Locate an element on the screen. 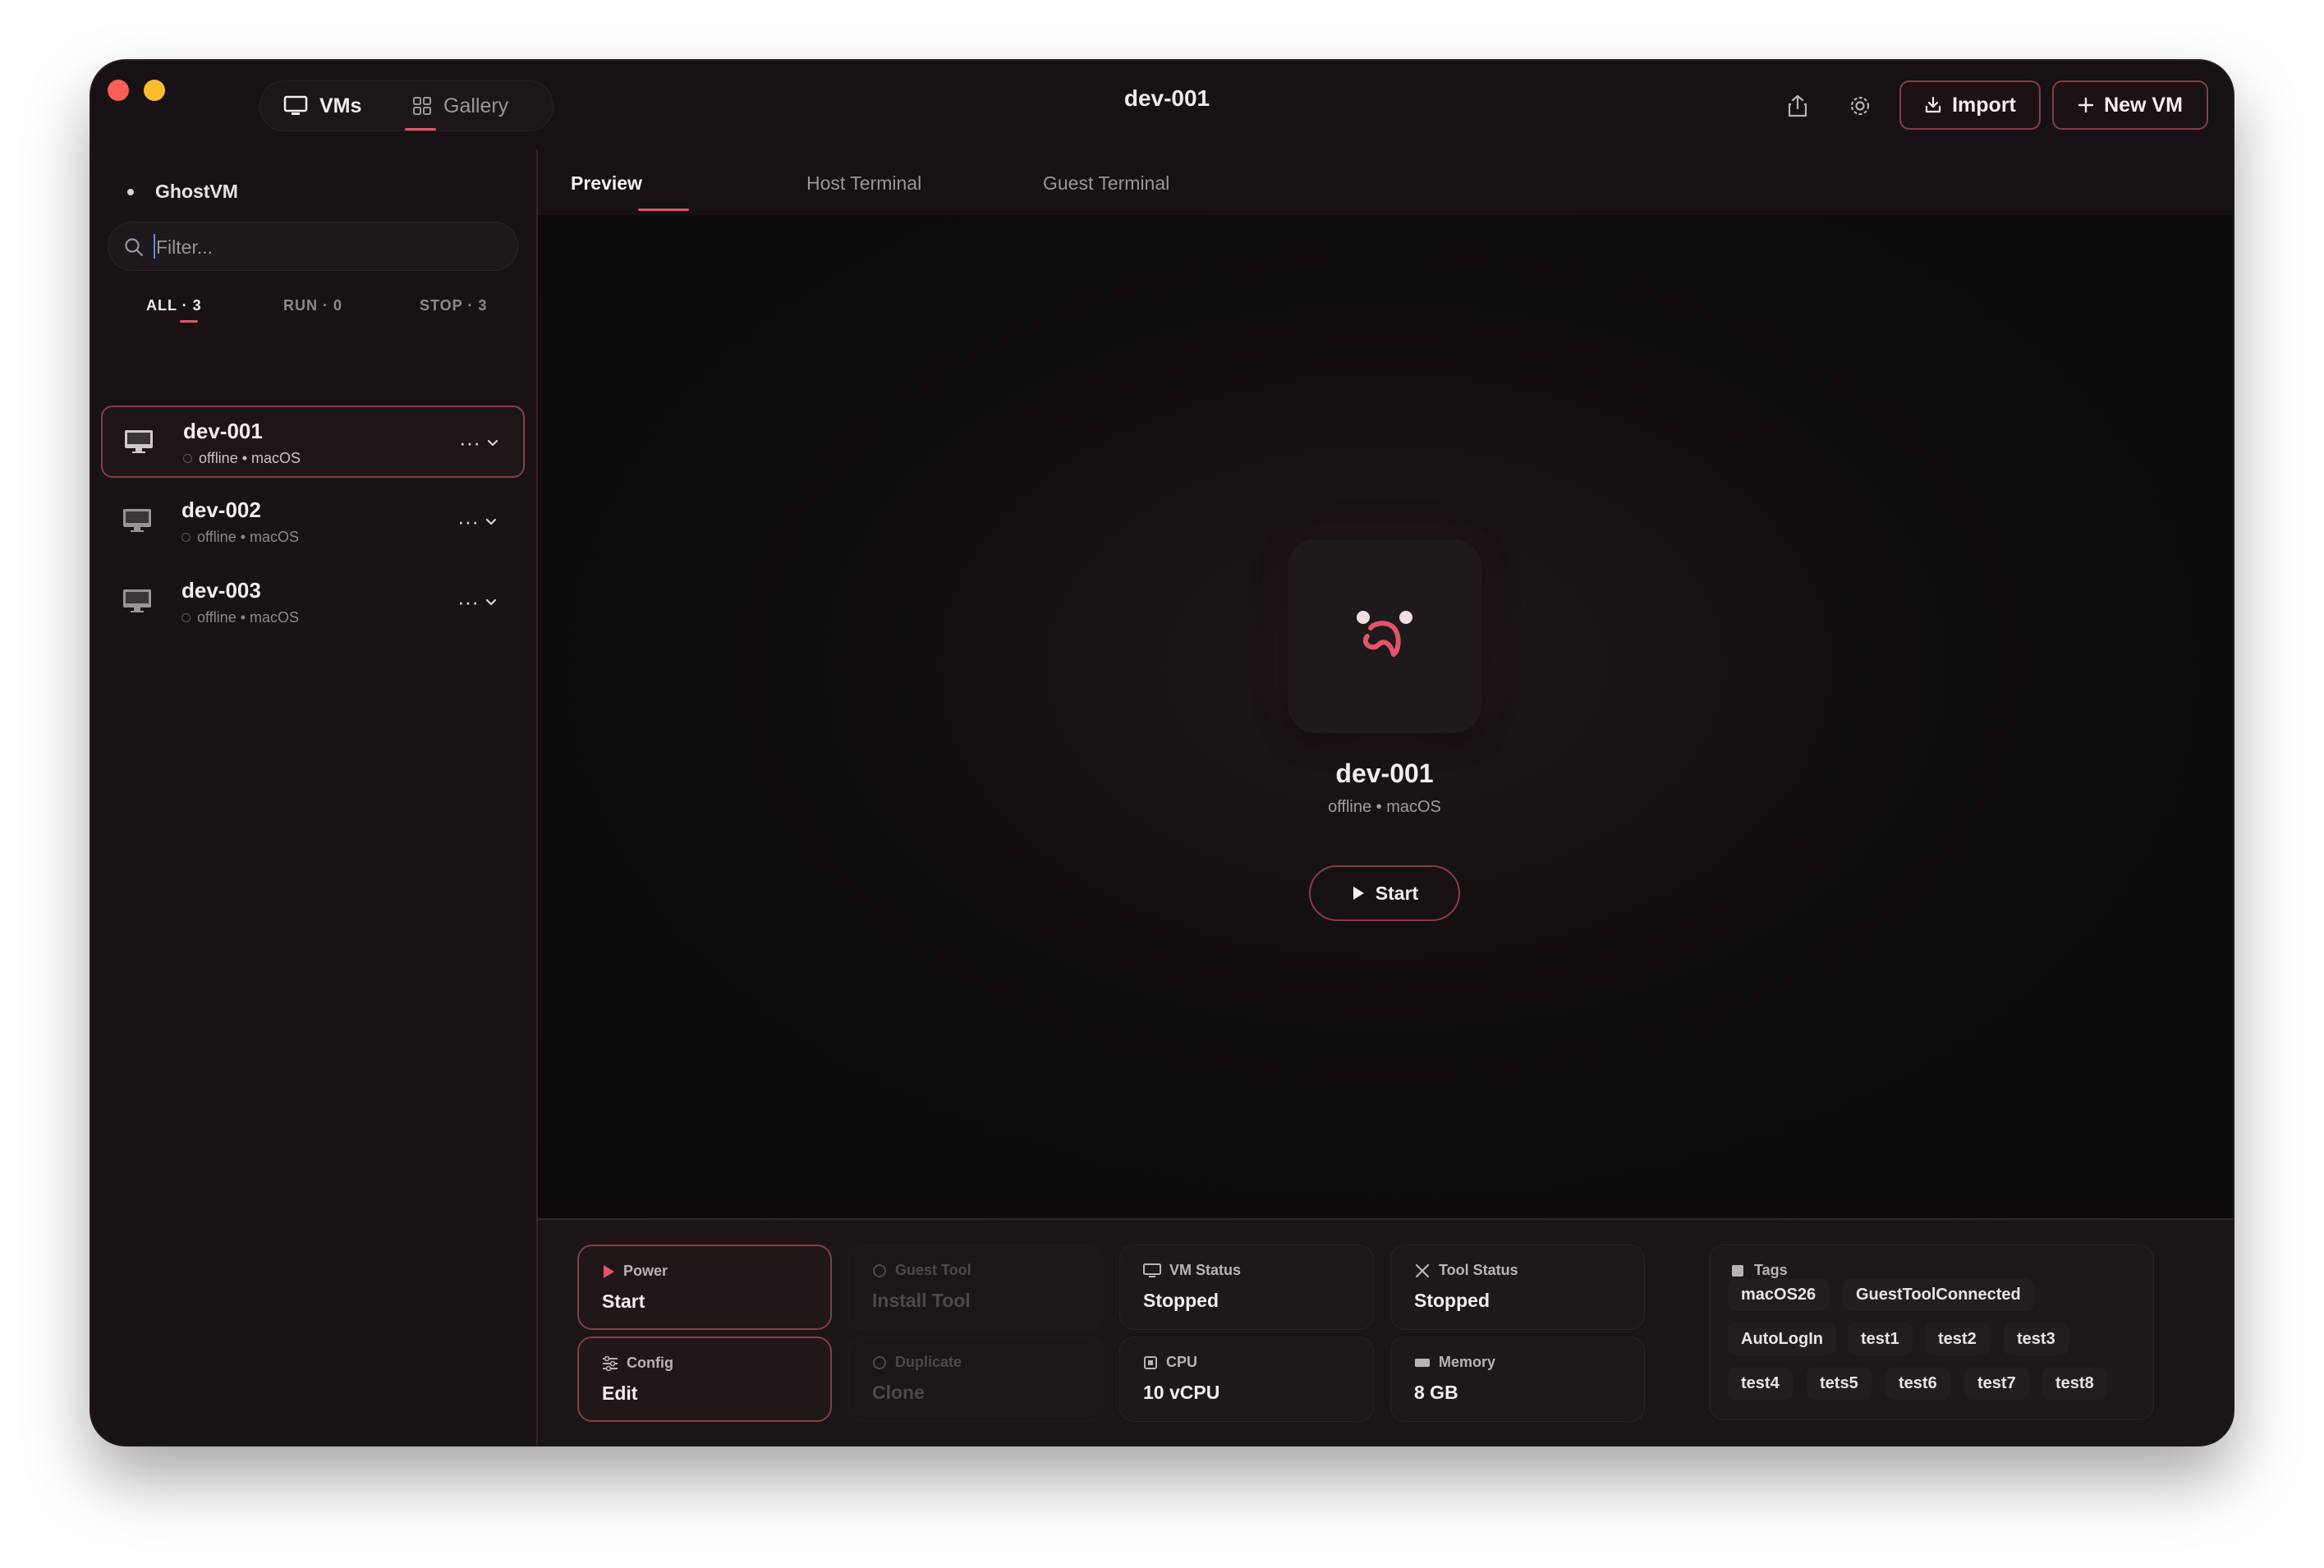 The width and height of the screenshot is (2324, 1568). detail-tabs: Preview Host Terminal Guest Terminal is located at coordinates (1385, 182).